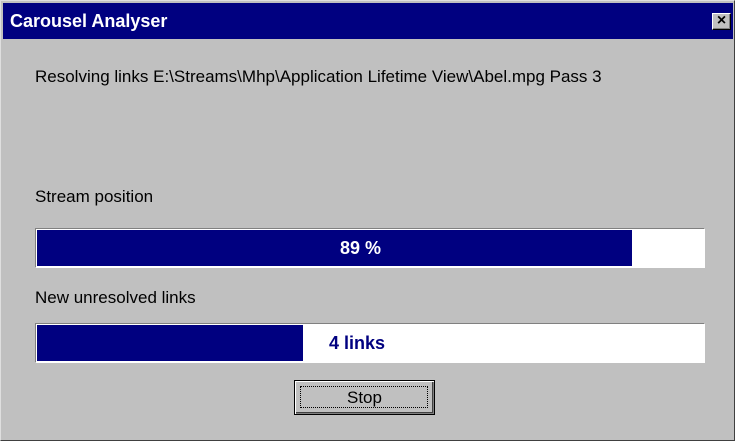 This screenshot has width=737, height=443. I want to click on stop-button: Stop, so click(364, 397).